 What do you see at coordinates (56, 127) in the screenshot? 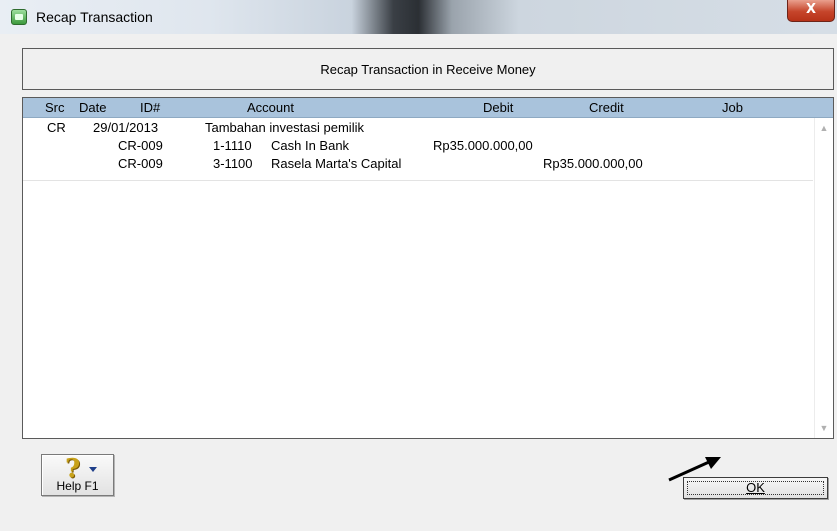
I see `row-src: CR` at bounding box center [56, 127].